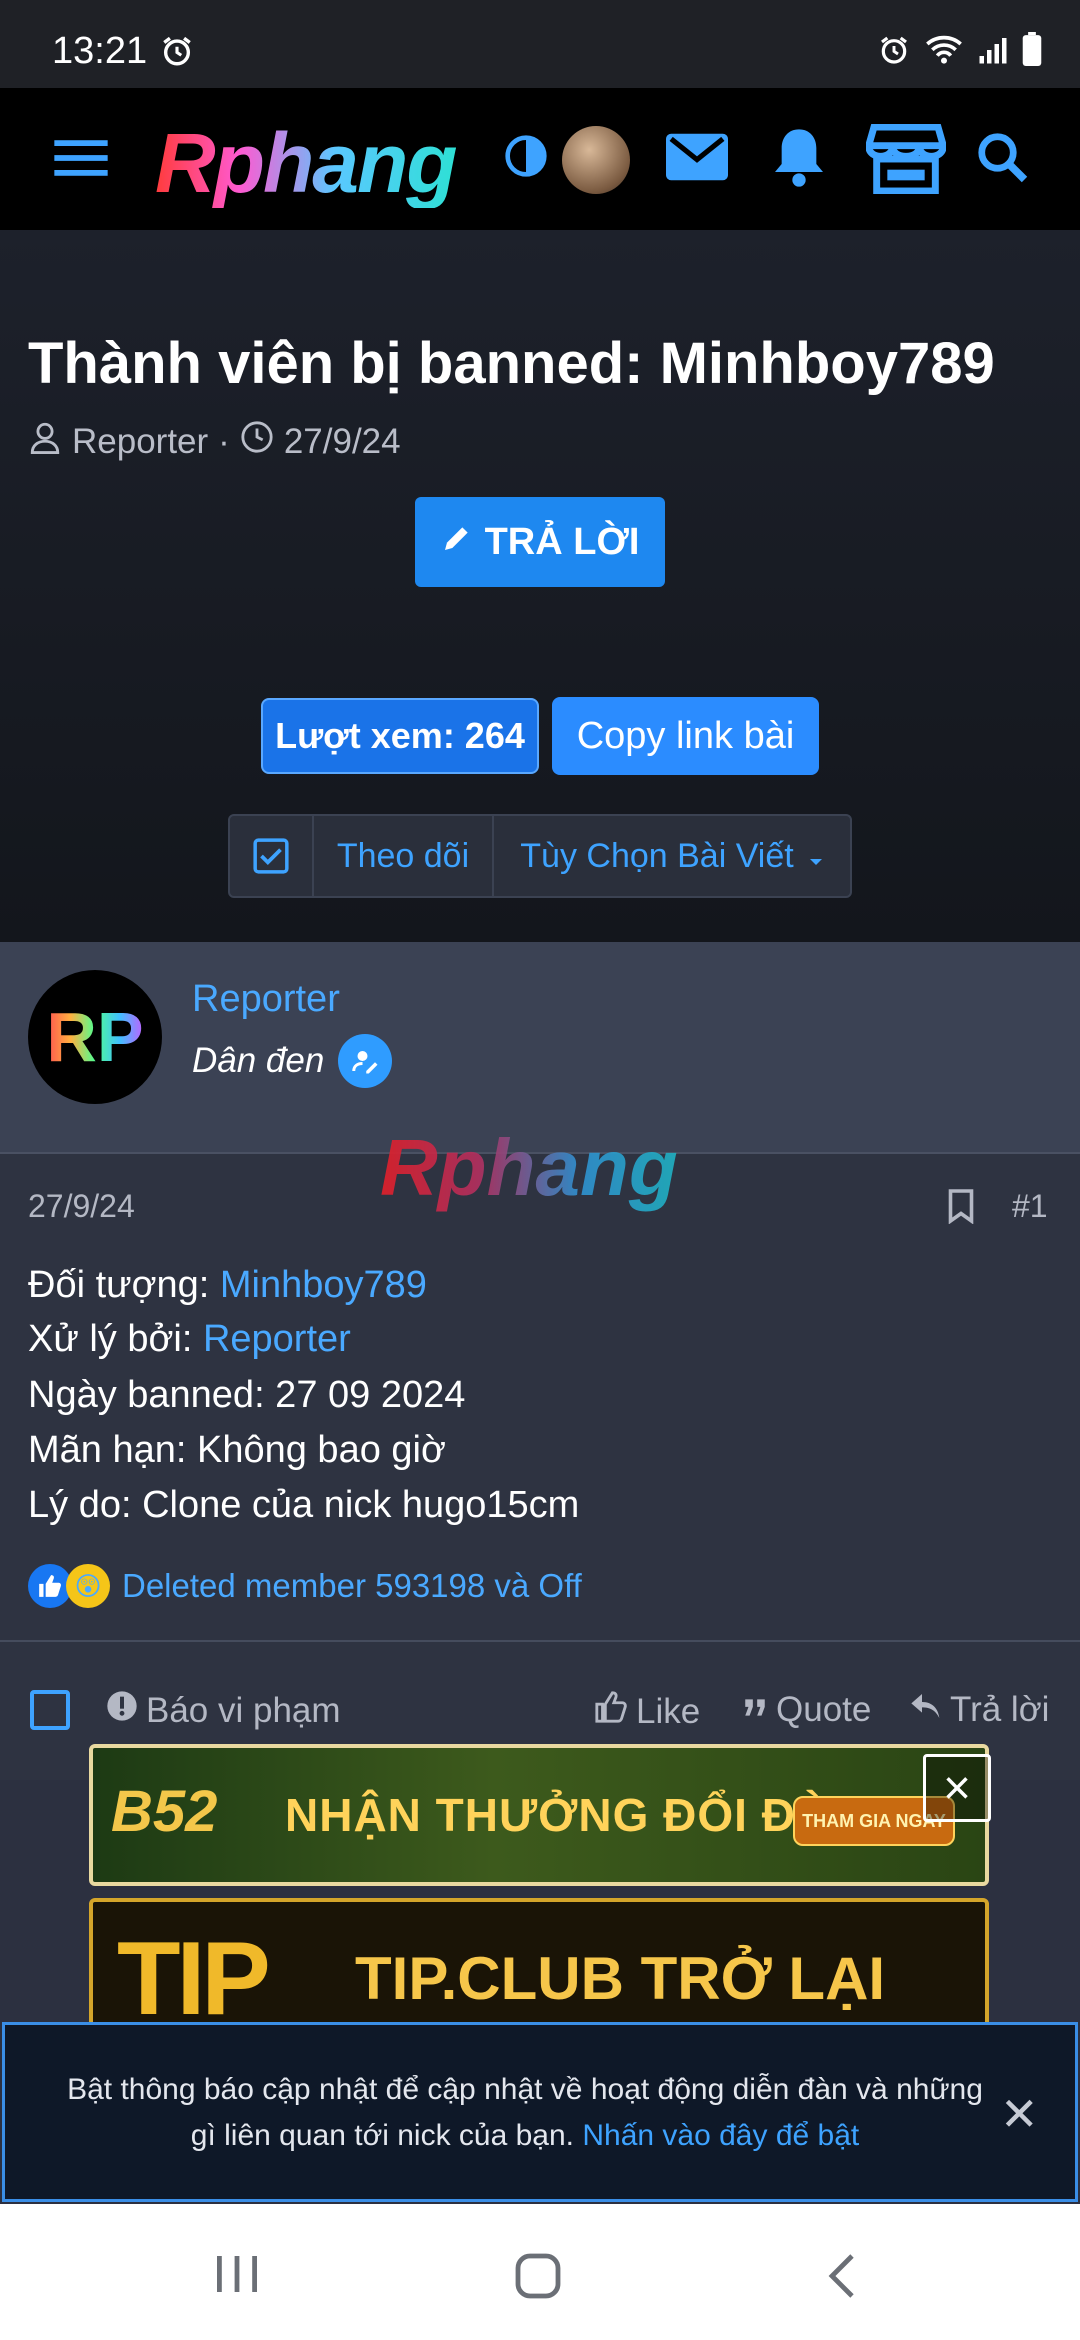 This screenshot has width=1080, height=2340. I want to click on thread-author: Reporter, so click(140, 442).